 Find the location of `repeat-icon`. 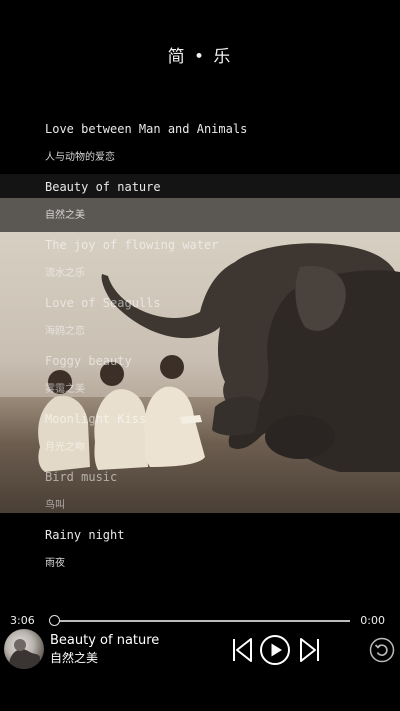

repeat-icon is located at coordinates (382, 650).